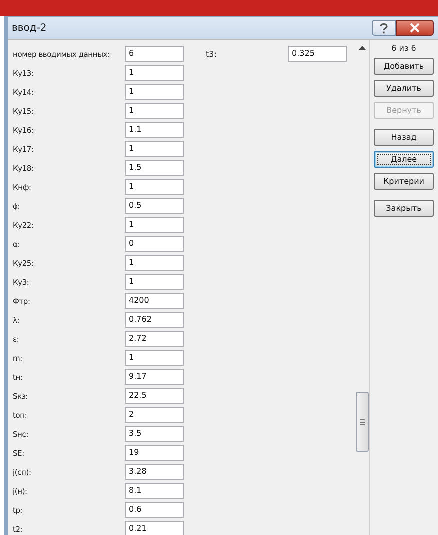 Image resolution: width=438 pixels, height=535 pixels. I want to click on input-field: 9.17, so click(154, 377).